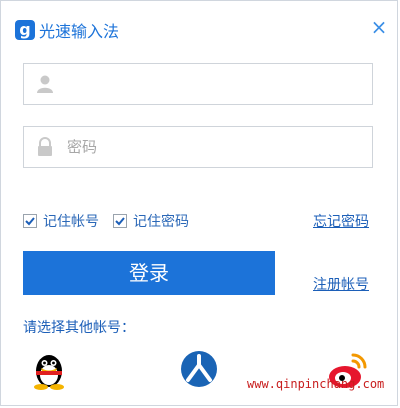 The height and width of the screenshot is (408, 400). Describe the element at coordinates (149, 273) in the screenshot. I see `login-button: 登录` at that location.